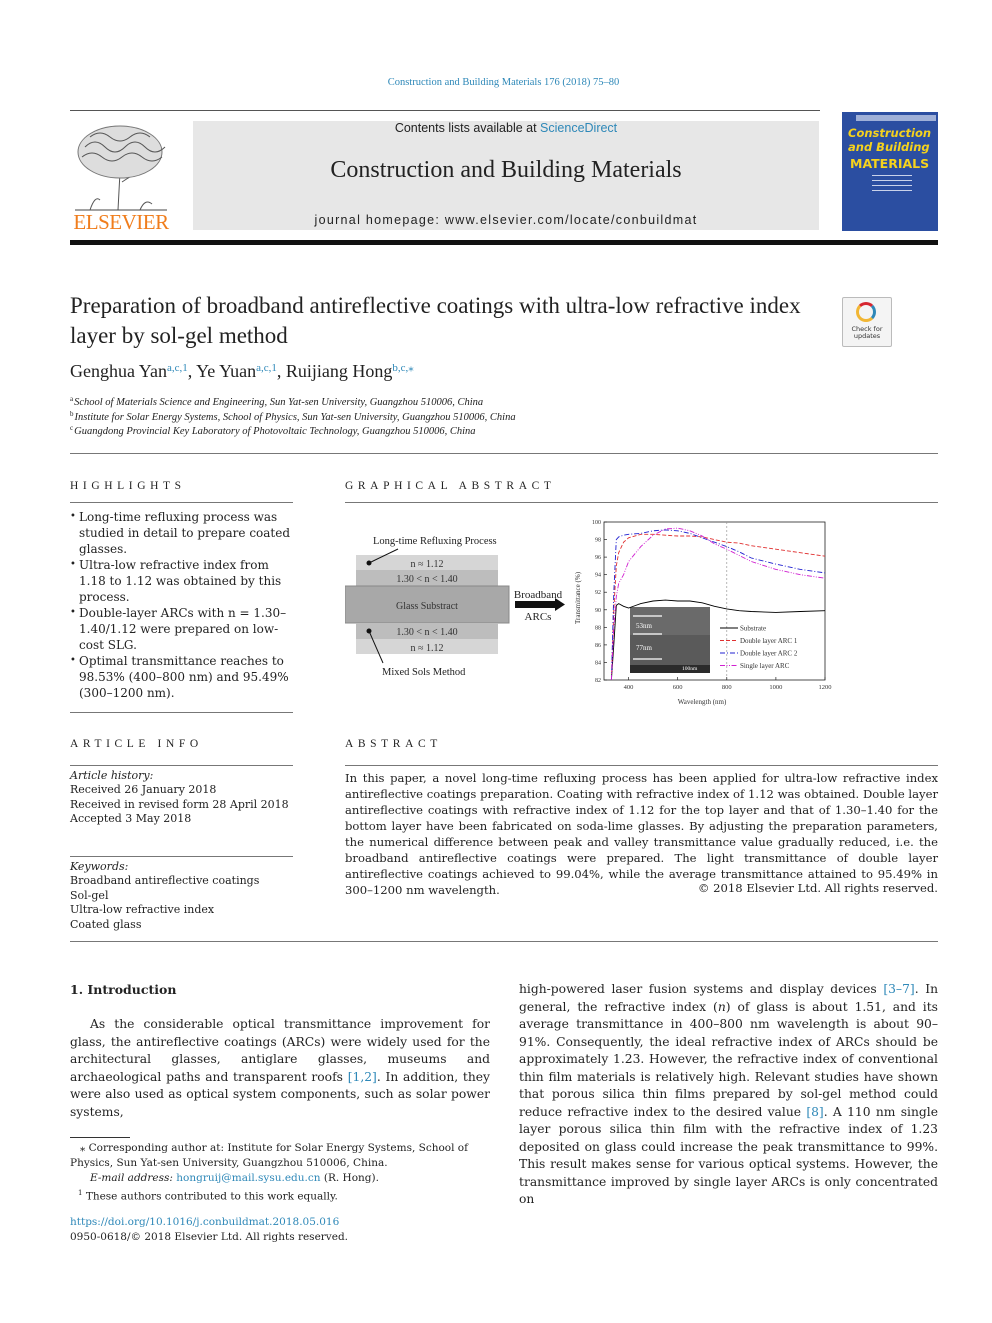  I want to click on history-accepted: Accepted 3 May 2018, so click(131, 819).